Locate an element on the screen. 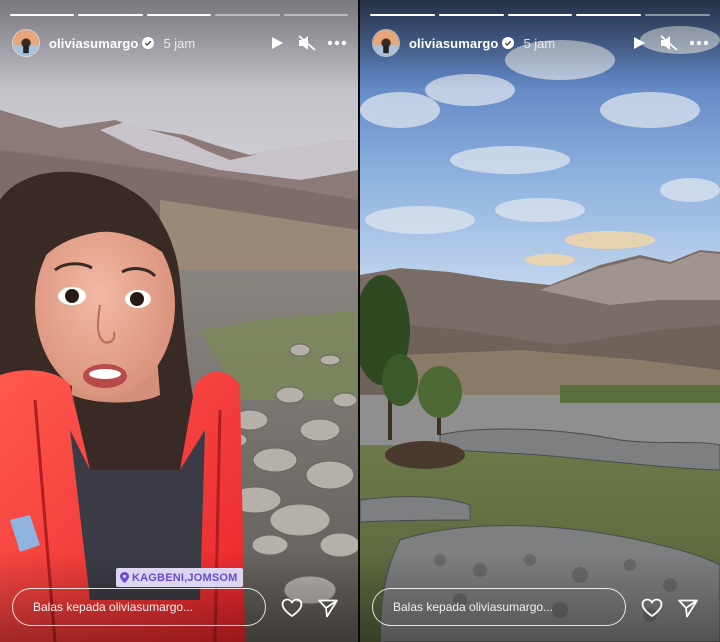 The image size is (720, 642). location-sticker: KAGBENI,JOMSOM is located at coordinates (180, 577).